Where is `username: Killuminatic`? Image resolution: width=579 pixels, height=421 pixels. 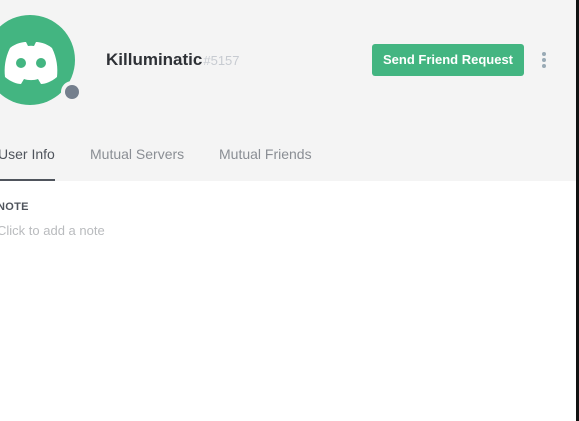 username: Killuminatic is located at coordinates (154, 59).